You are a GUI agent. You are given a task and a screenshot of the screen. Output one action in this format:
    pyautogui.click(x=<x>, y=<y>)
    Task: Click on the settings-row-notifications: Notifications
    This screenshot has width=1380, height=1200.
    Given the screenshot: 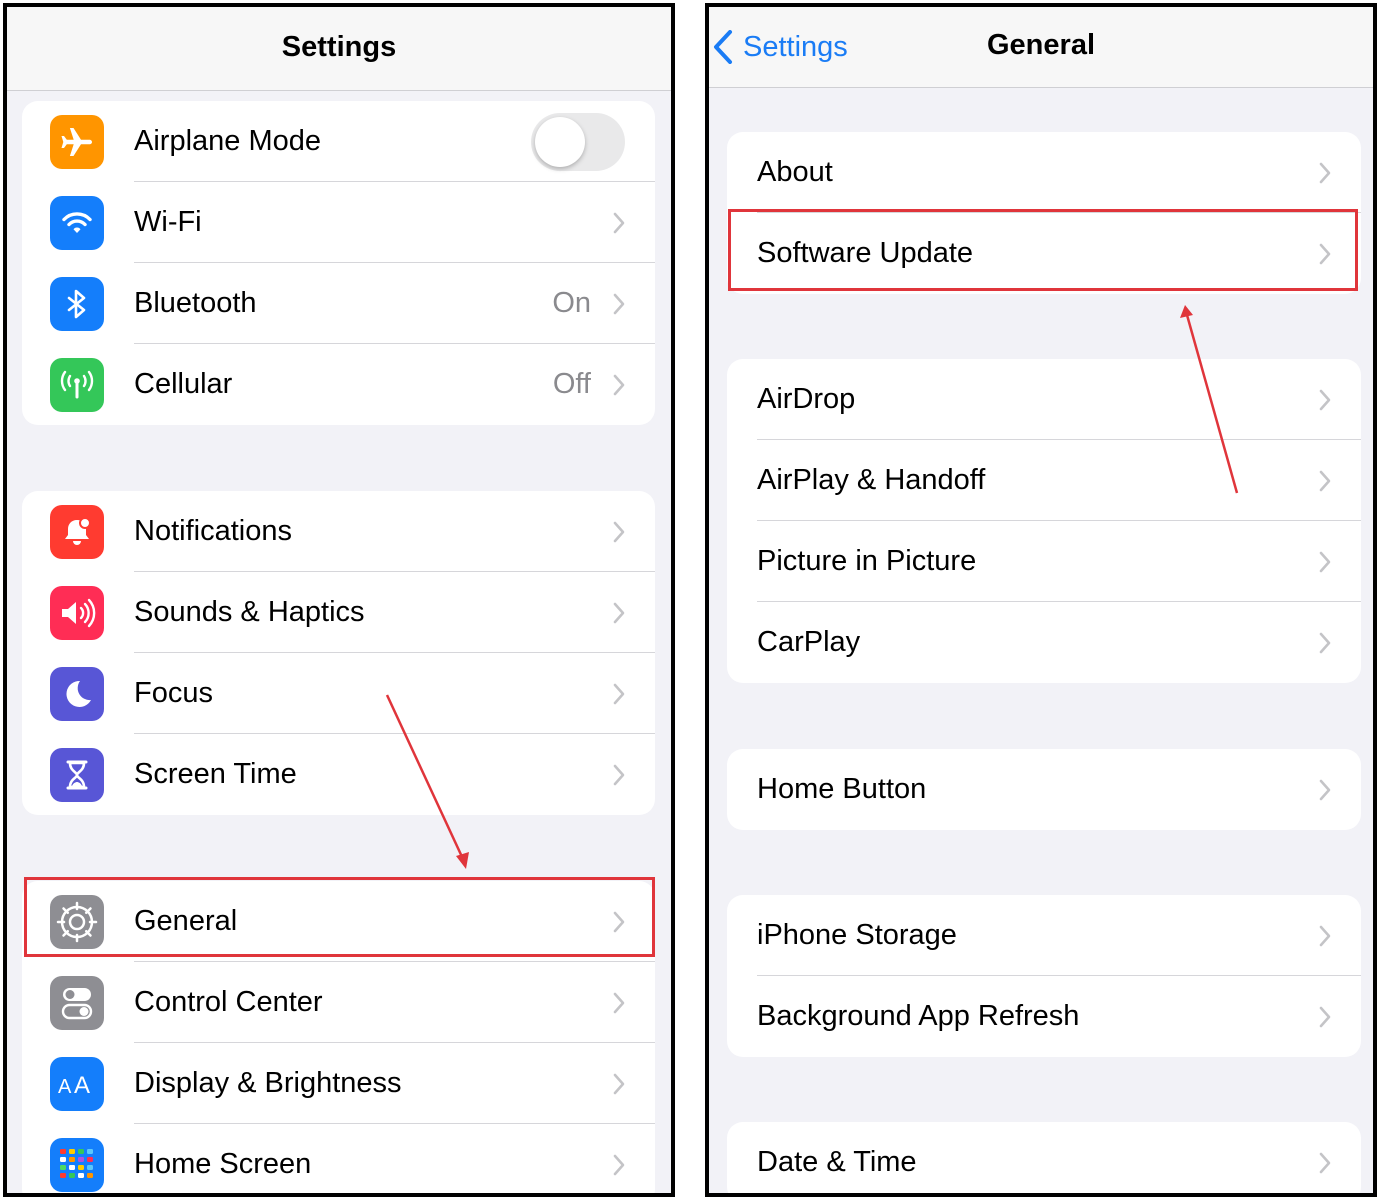 What is the action you would take?
    pyautogui.click(x=338, y=531)
    